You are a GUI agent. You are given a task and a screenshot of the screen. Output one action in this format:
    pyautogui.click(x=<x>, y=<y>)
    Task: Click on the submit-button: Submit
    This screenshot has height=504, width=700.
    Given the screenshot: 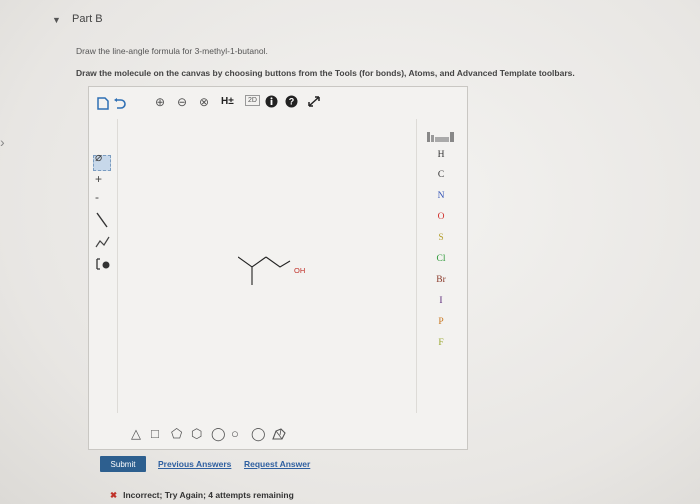 What is the action you would take?
    pyautogui.click(x=123, y=464)
    